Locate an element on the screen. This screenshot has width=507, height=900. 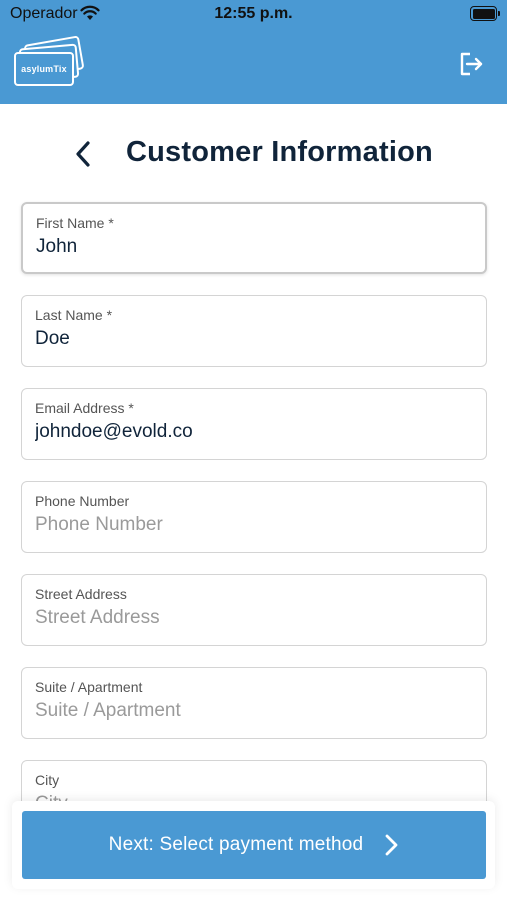
last-name-field: Last Name * is located at coordinates (254, 331).